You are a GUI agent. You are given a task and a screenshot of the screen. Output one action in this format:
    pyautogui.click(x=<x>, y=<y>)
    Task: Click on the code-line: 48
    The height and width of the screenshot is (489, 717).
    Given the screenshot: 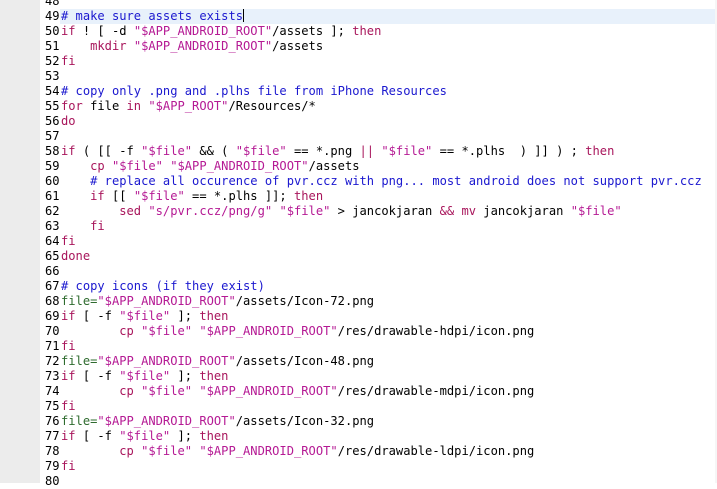 What is the action you would take?
    pyautogui.click(x=358, y=4)
    